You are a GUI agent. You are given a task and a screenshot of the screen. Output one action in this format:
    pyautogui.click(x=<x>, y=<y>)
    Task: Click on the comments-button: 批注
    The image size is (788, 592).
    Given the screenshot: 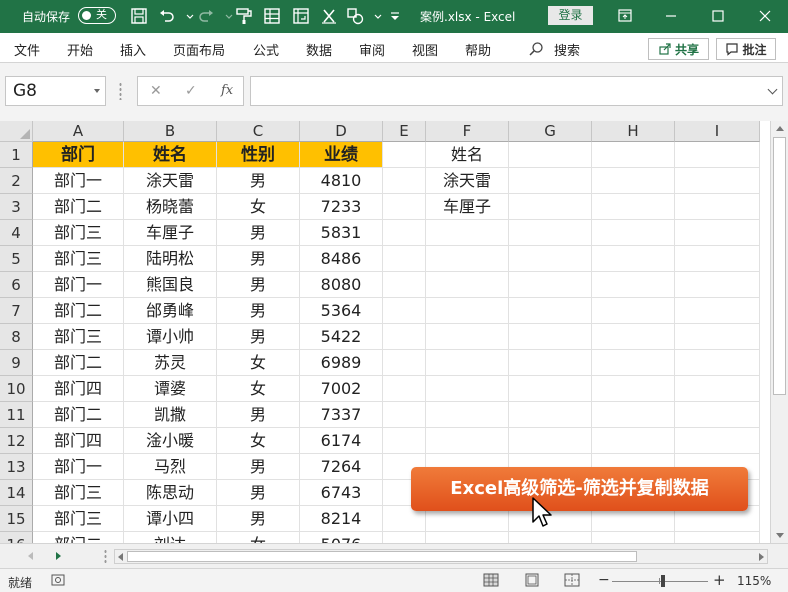 What is the action you would take?
    pyautogui.click(x=746, y=49)
    